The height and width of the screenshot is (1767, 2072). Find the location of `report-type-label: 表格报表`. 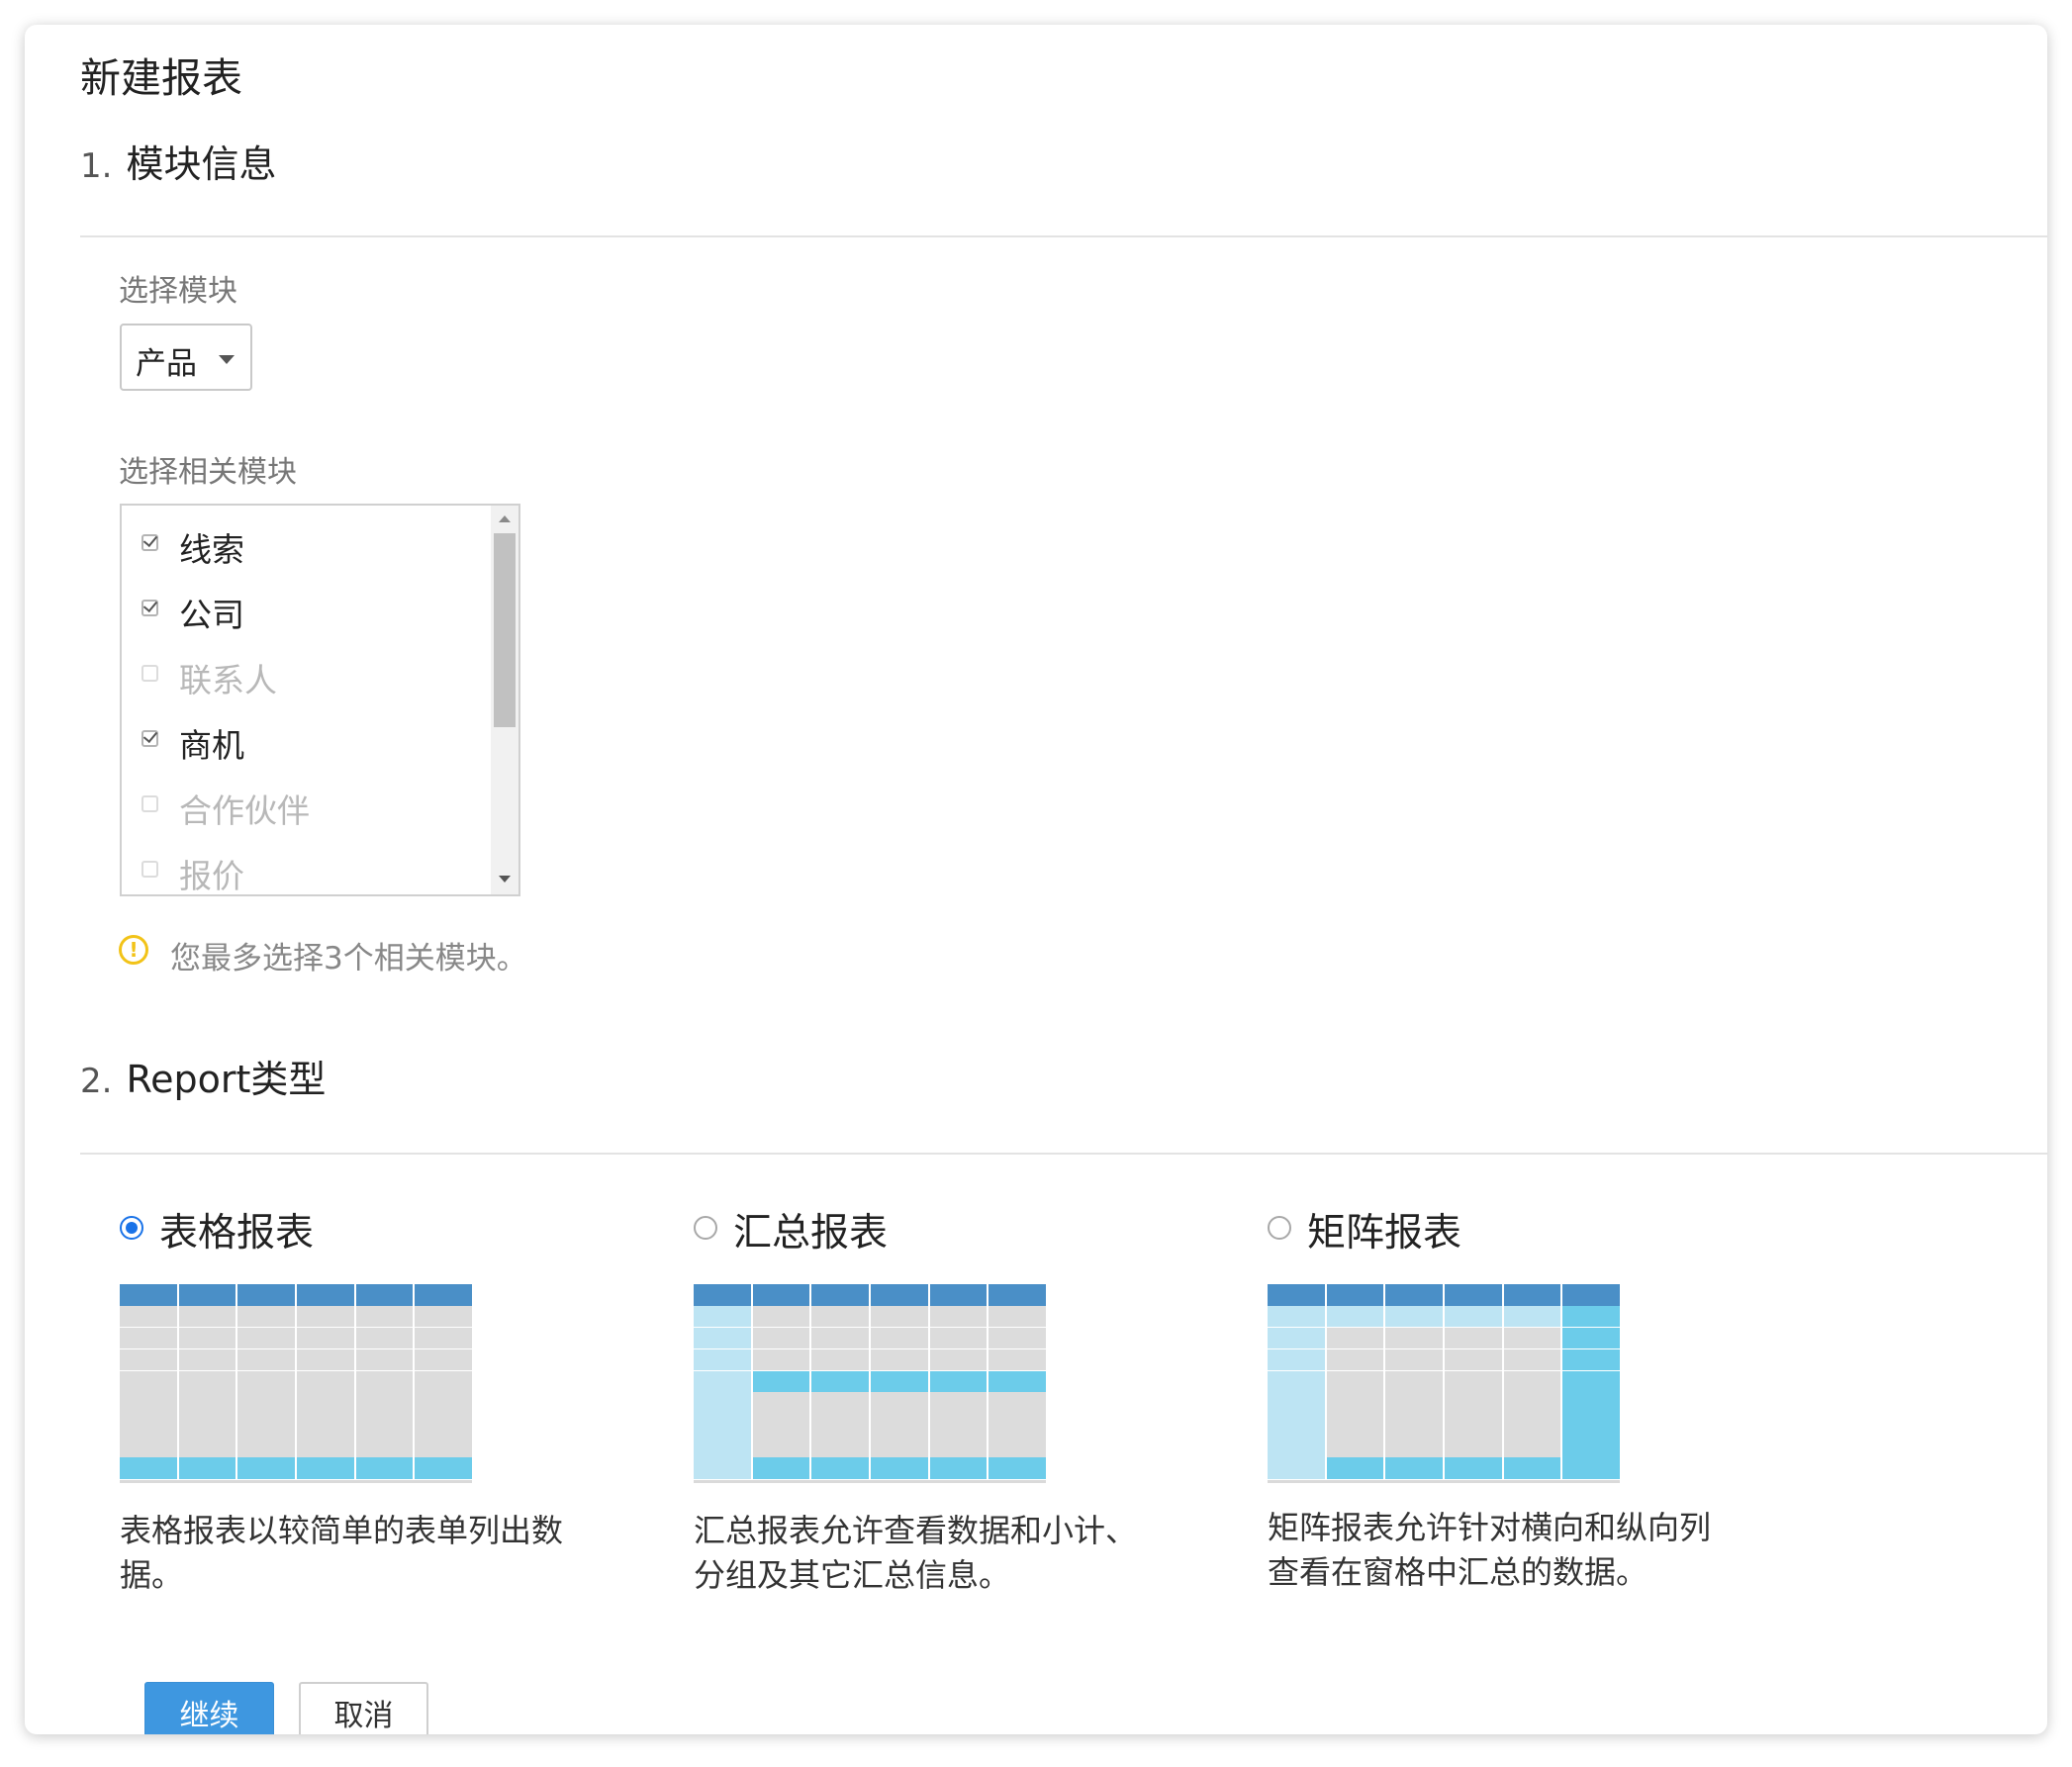

report-type-label: 表格报表 is located at coordinates (237, 1233).